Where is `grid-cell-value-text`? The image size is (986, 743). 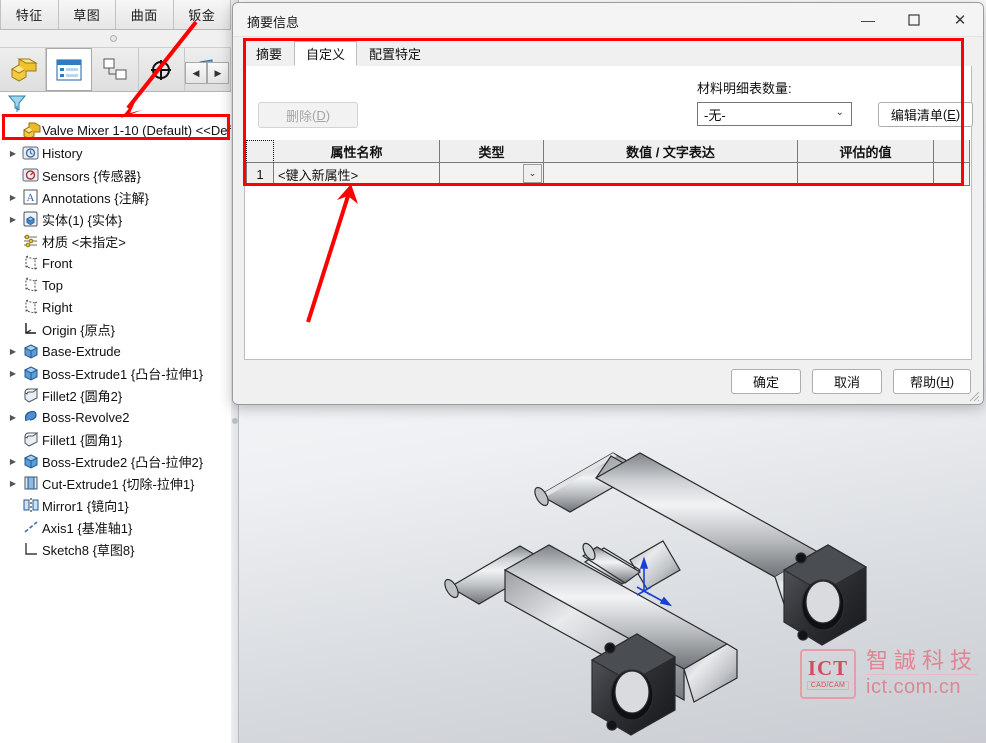
grid-cell-value-text is located at coordinates (671, 174).